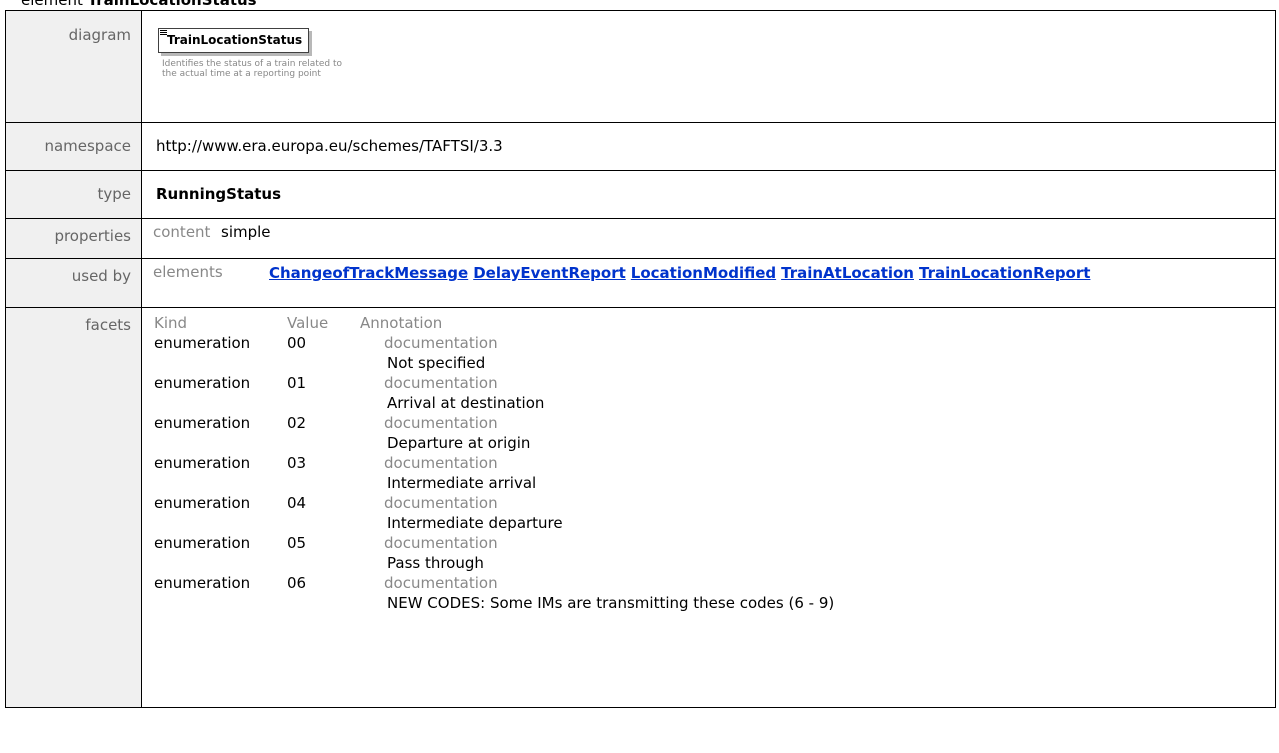 This screenshot has height=753, width=1279. Describe the element at coordinates (401, 323) in the screenshot. I see `facets-header-annotation: Annotation` at that location.